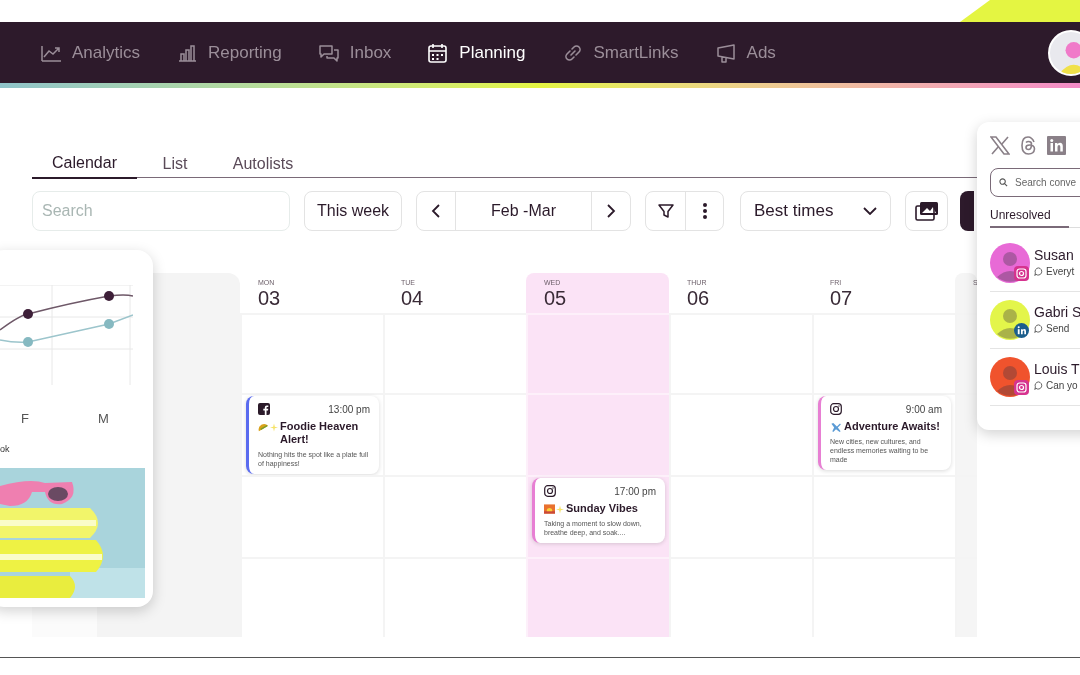 This screenshot has height=675, width=1080. I want to click on action-button, so click(967, 211).